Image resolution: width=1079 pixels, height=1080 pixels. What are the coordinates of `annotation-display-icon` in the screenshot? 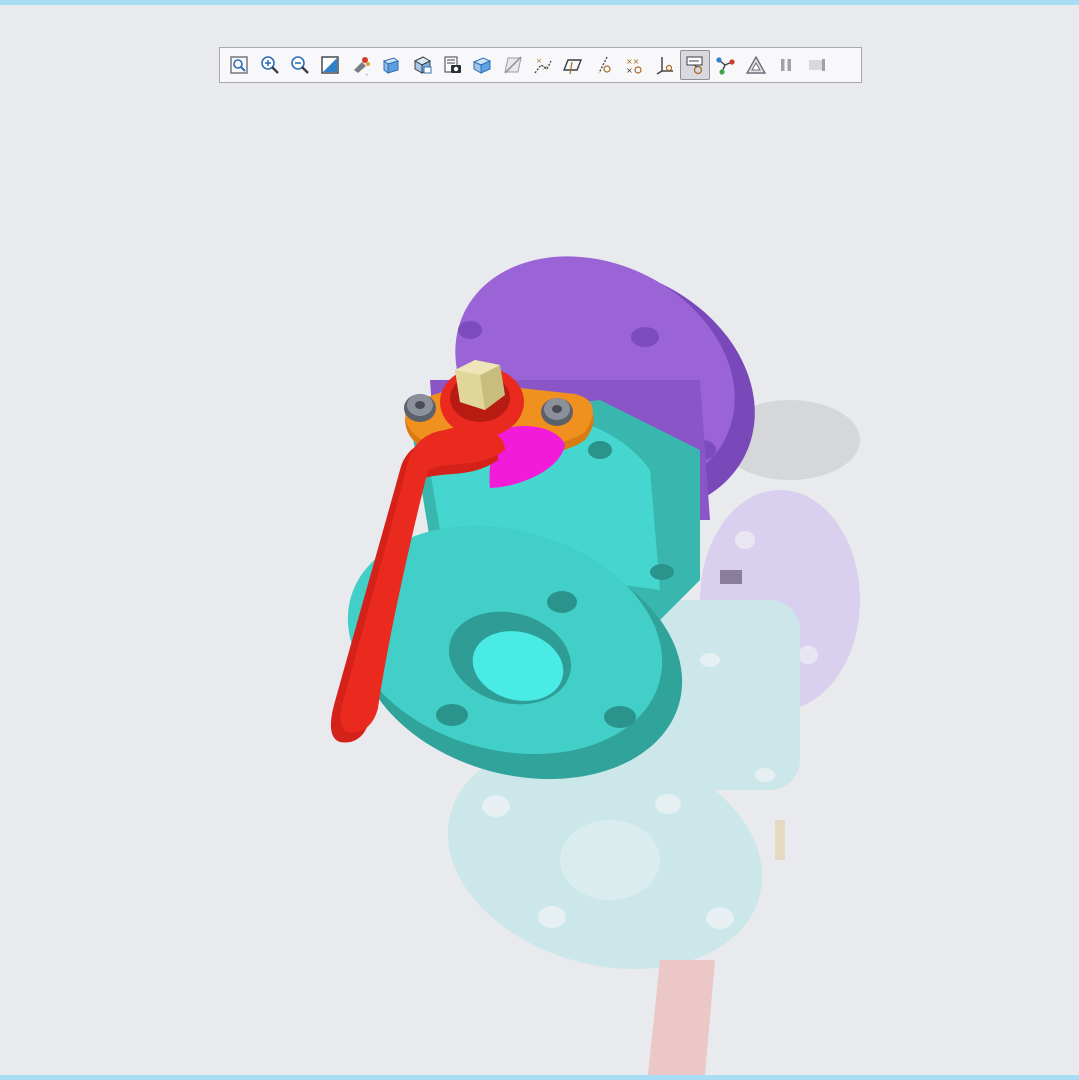 It's located at (694, 65).